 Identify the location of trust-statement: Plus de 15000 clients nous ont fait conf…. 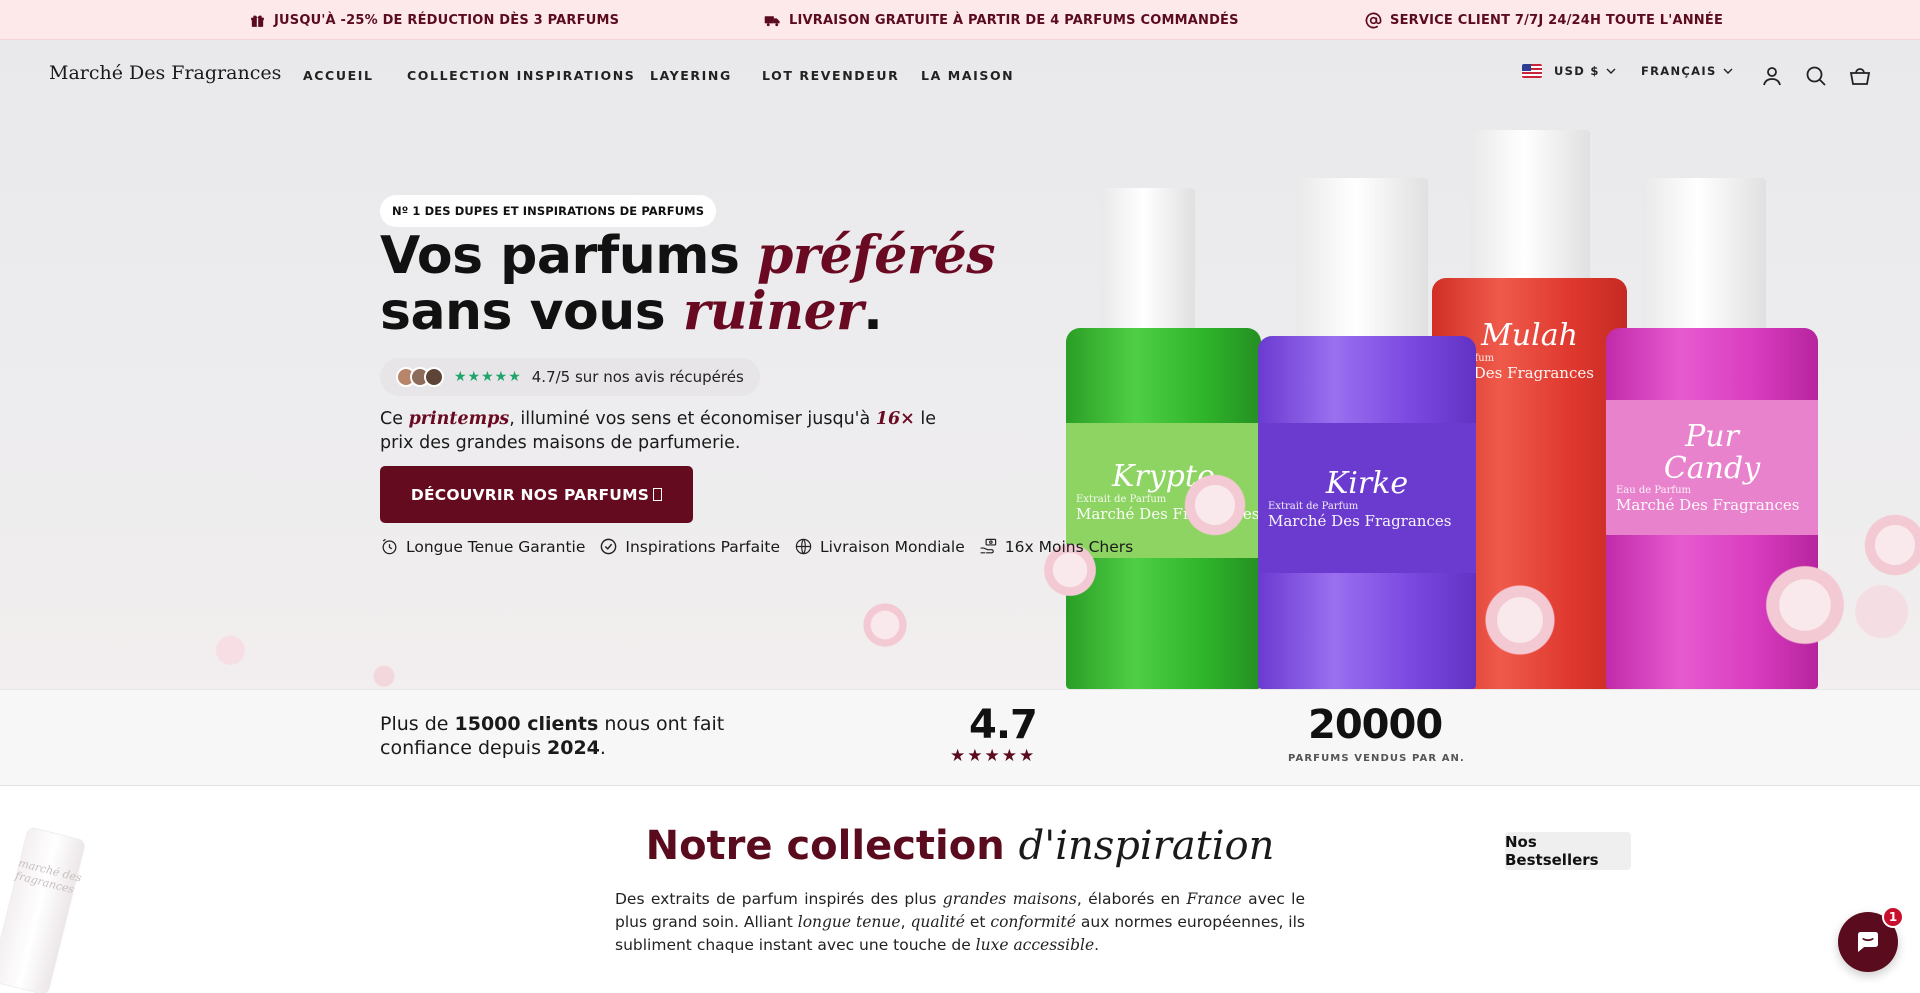
(552, 736).